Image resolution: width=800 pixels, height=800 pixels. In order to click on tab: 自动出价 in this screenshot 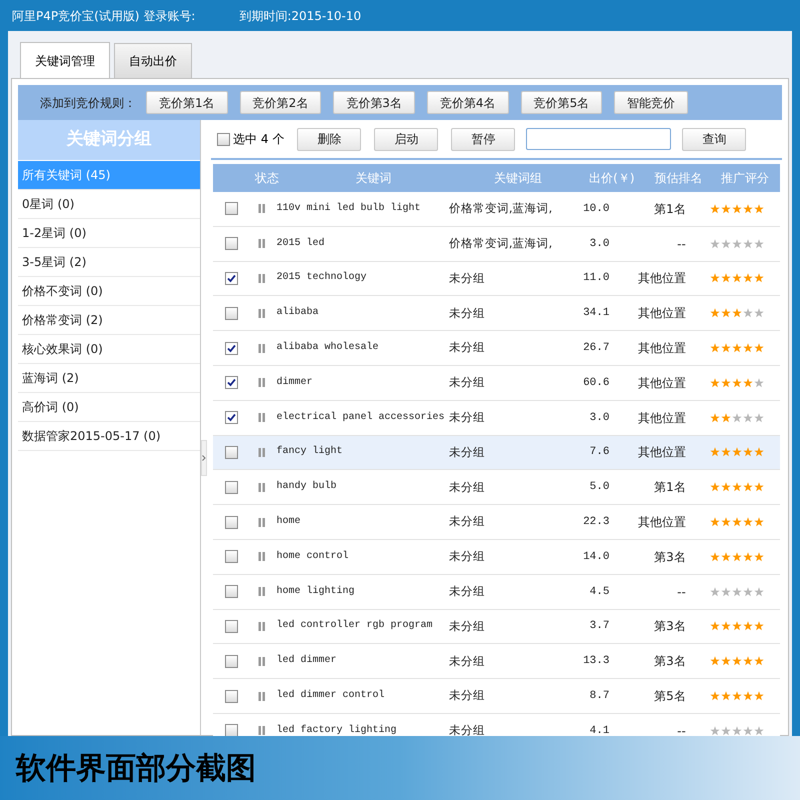, I will do `click(153, 60)`.